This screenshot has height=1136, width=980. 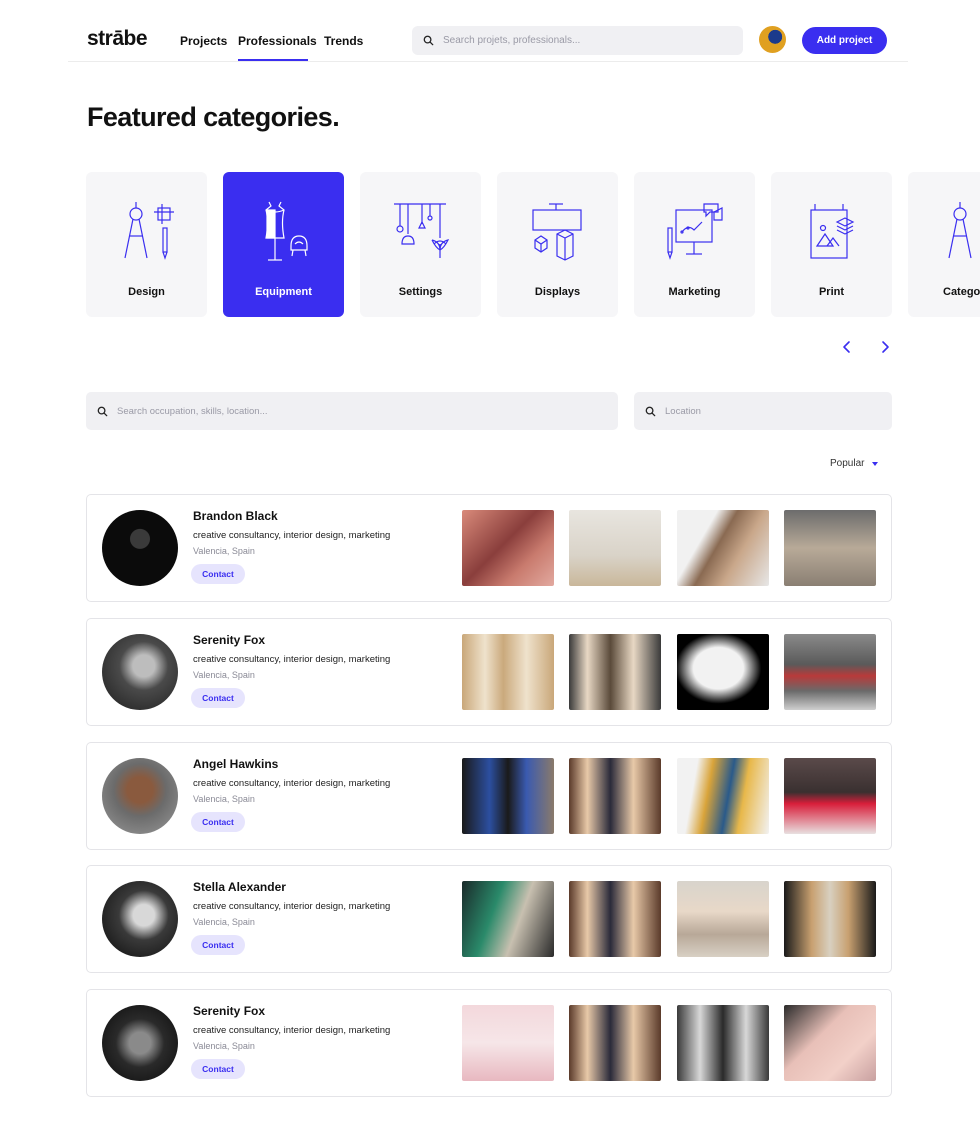 I want to click on user-avatar, so click(x=772, y=39).